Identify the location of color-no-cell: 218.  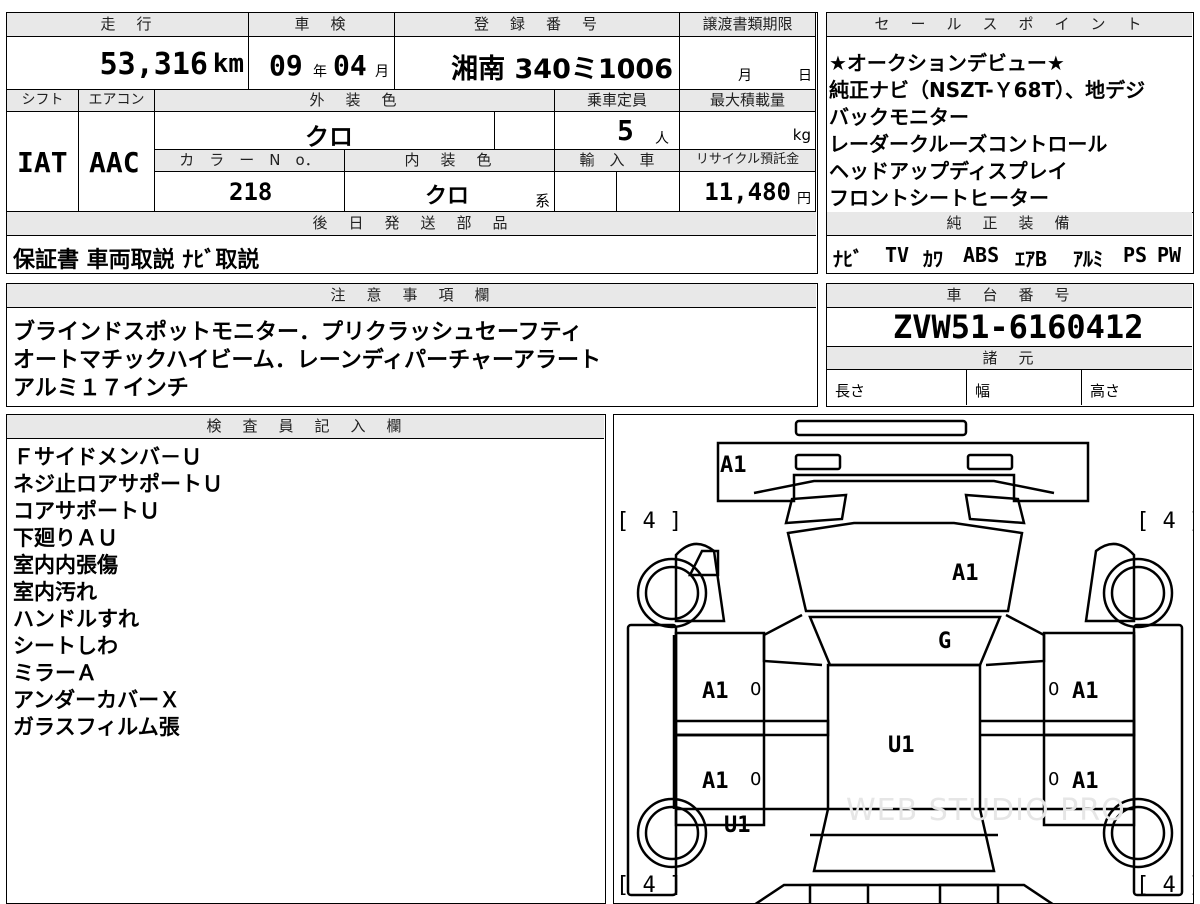
(250, 192).